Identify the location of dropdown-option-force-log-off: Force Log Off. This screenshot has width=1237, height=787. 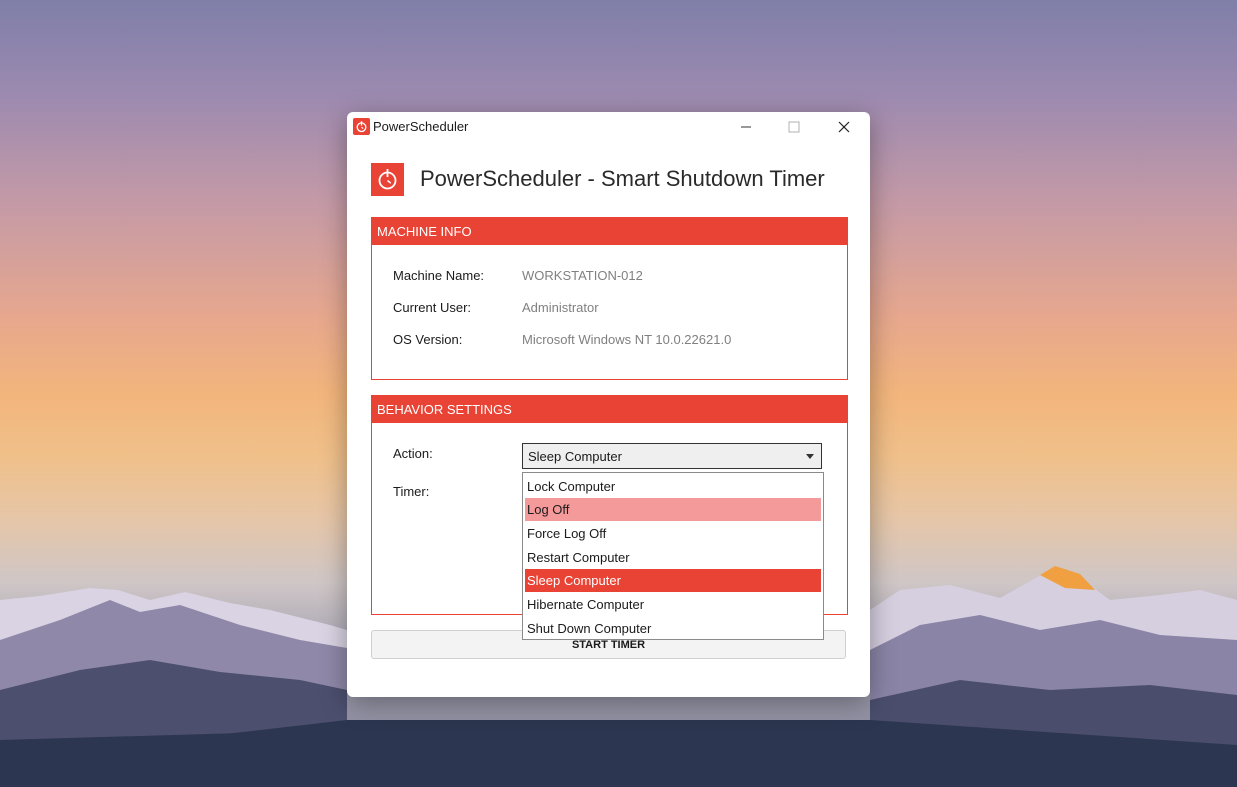
(673, 533).